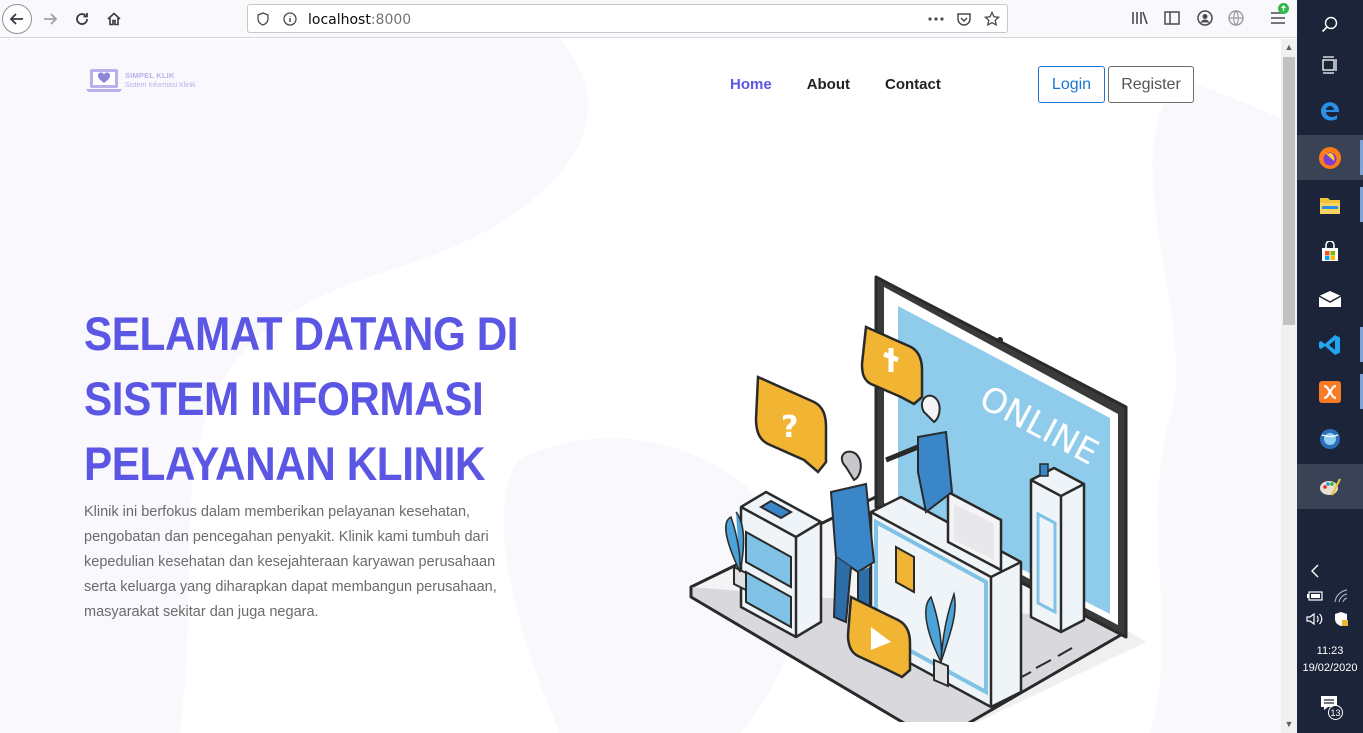  Describe the element at coordinates (1330, 668) in the screenshot. I see `clock-date: 19/02/2020` at that location.